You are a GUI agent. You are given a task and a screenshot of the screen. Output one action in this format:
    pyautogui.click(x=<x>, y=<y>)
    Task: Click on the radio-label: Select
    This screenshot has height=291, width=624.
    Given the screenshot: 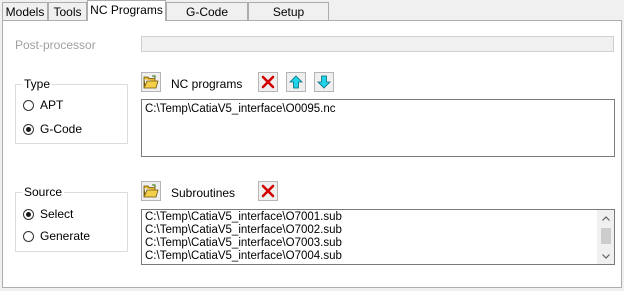 What is the action you would take?
    pyautogui.click(x=57, y=214)
    